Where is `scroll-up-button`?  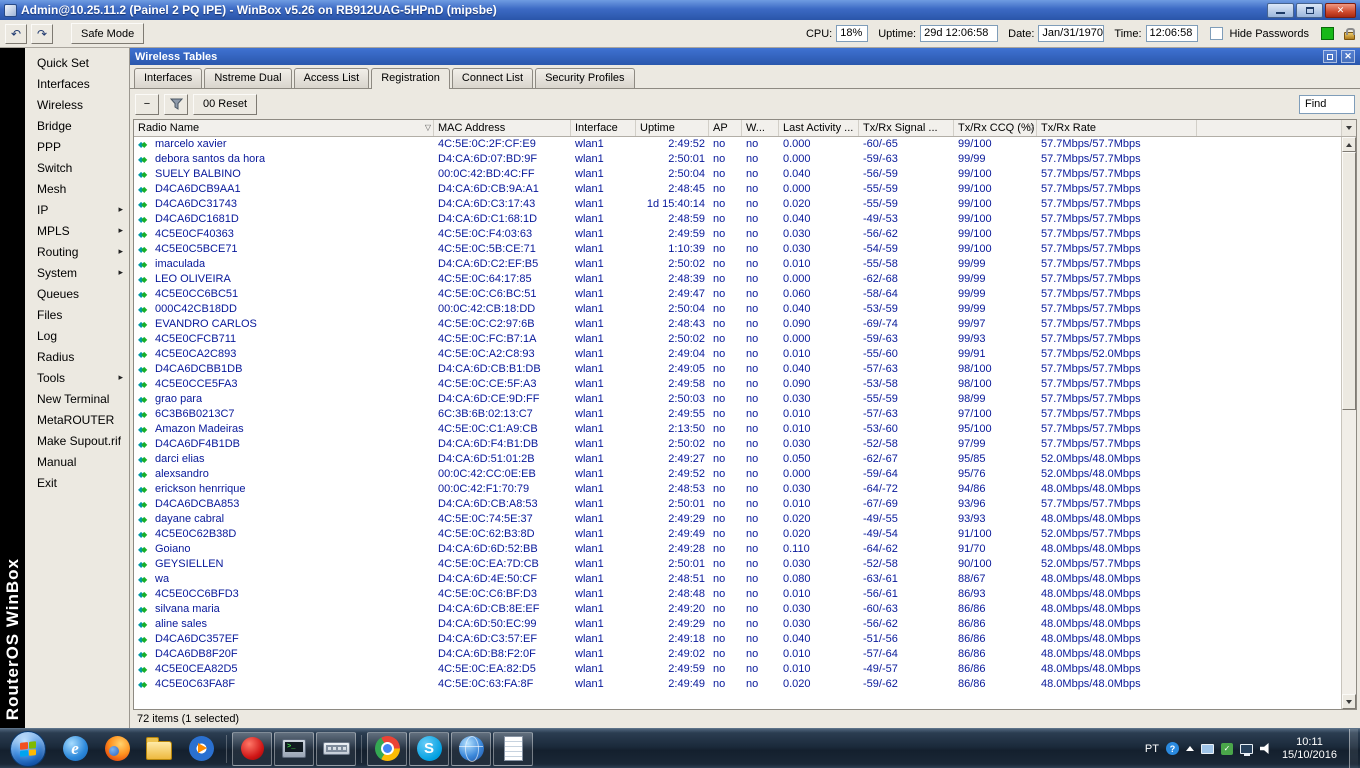 scroll-up-button is located at coordinates (1349, 144).